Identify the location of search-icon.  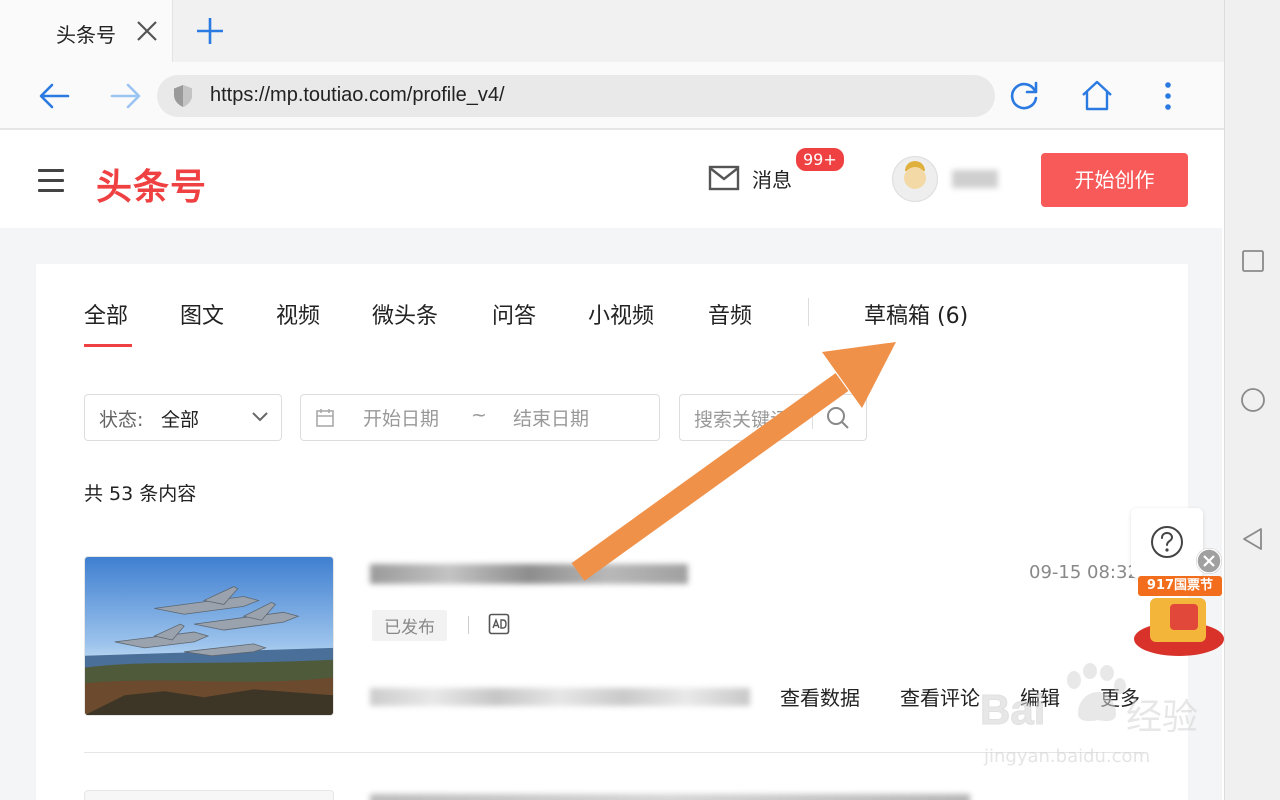
(838, 418).